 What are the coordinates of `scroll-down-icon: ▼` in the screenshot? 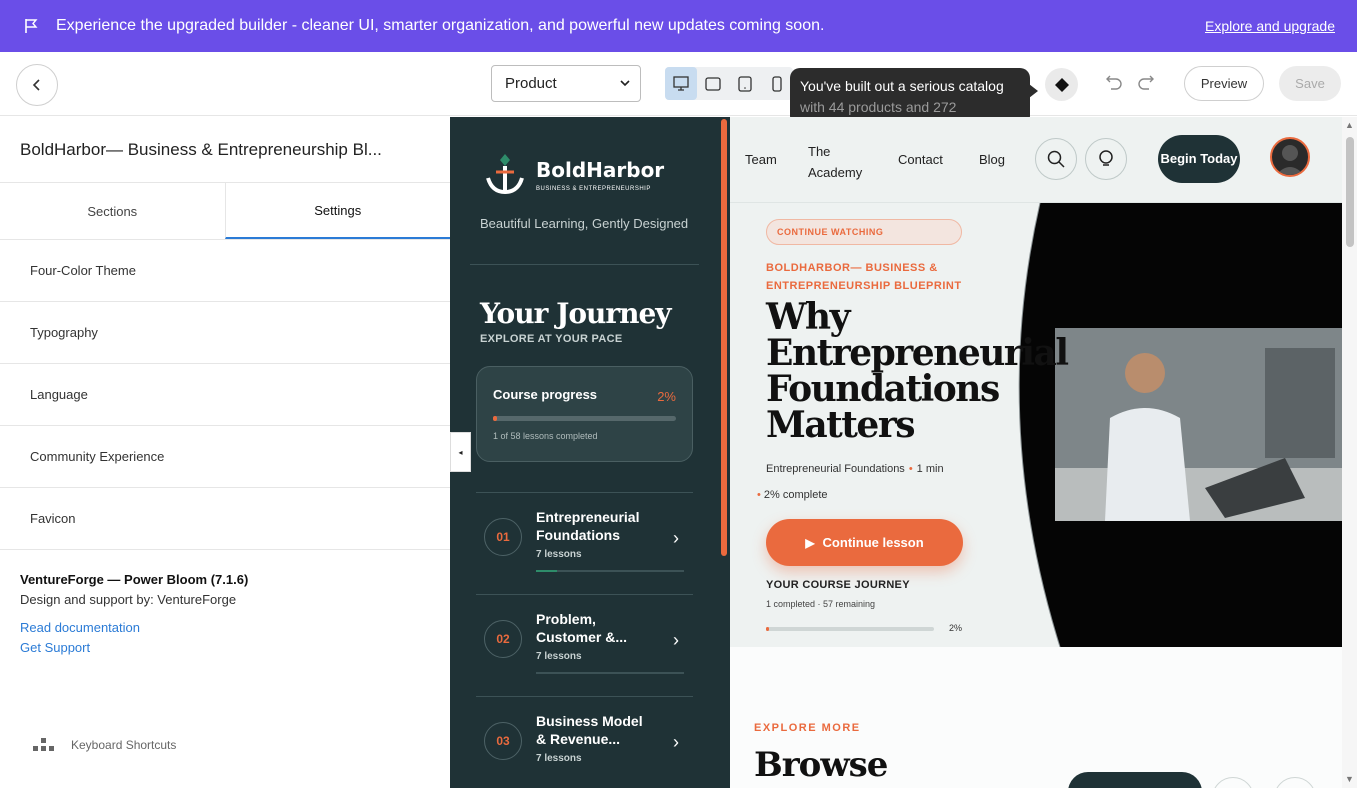 It's located at (1349, 779).